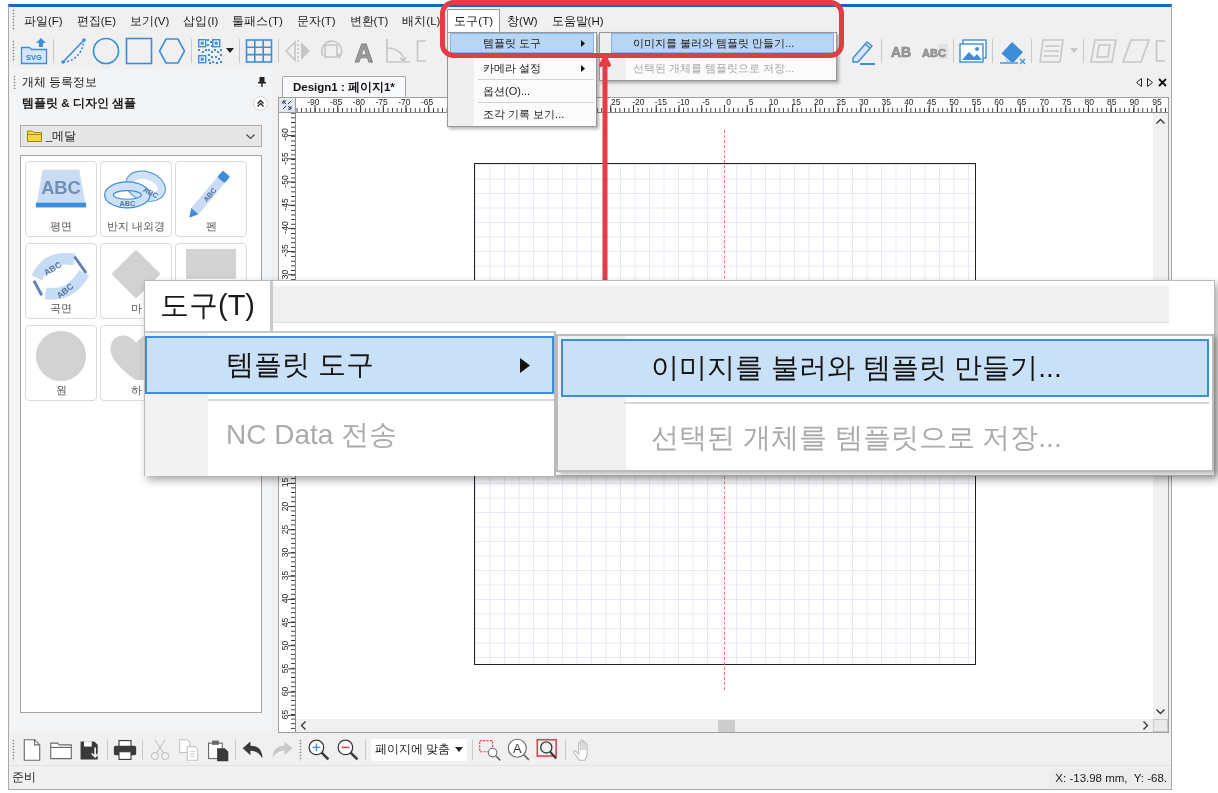 This screenshot has height=793, width=1218. What do you see at coordinates (285, 135) in the screenshot?
I see `ruler-label: -60` at bounding box center [285, 135].